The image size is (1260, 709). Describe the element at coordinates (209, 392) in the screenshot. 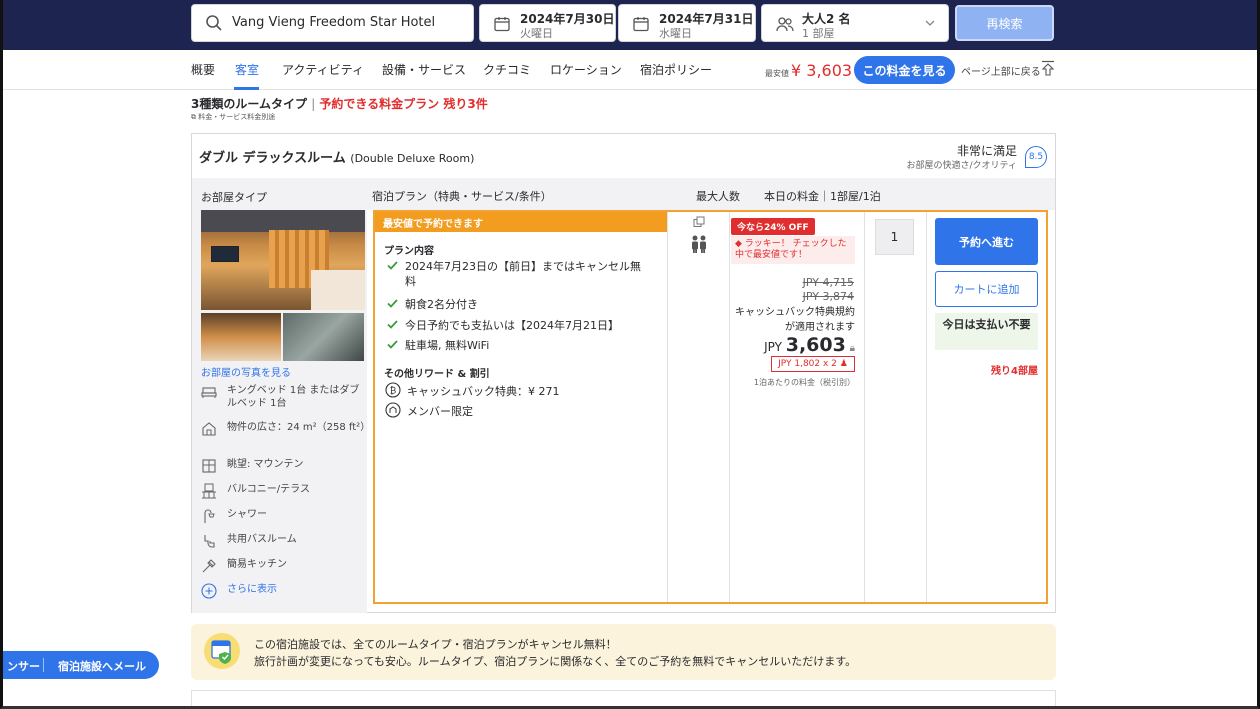

I see `bed-icon` at that location.